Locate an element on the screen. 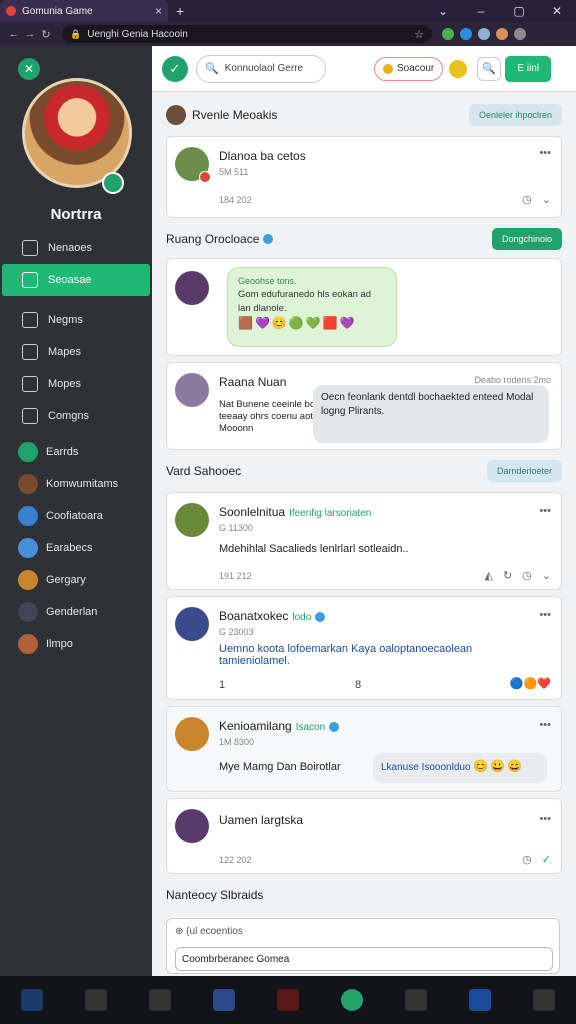 The height and width of the screenshot is (1024, 576). channel-item: Coofiatoara is located at coordinates (76, 516).